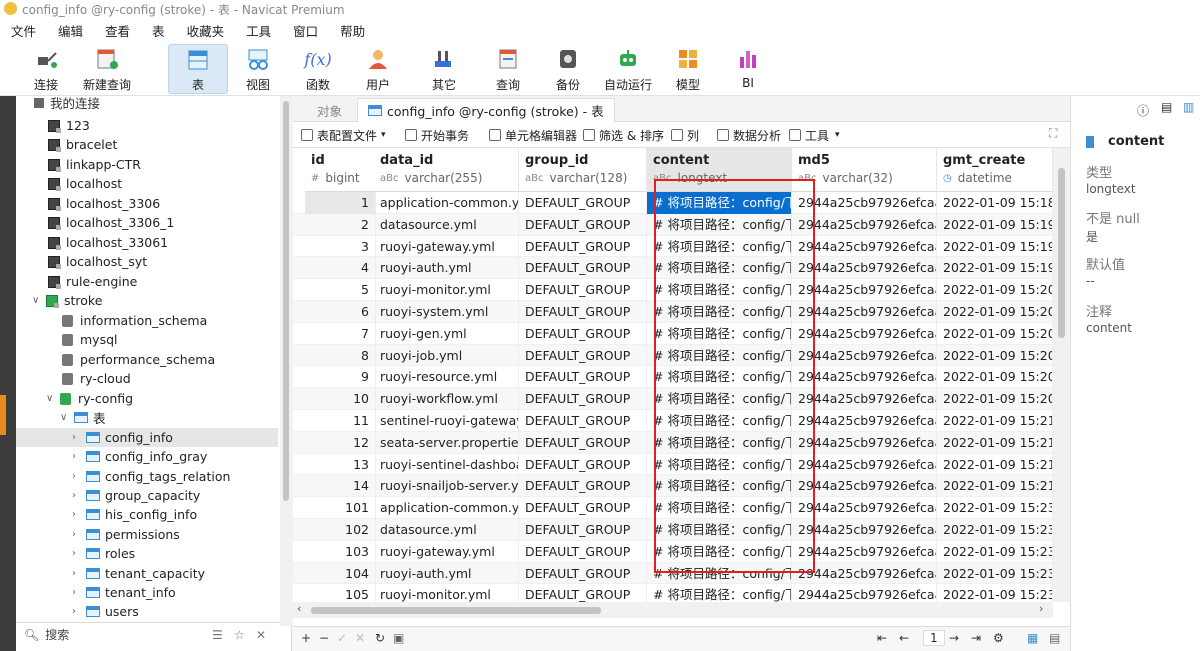 The width and height of the screenshot is (1200, 651). Describe the element at coordinates (954, 638) in the screenshot. I see `next-page-icon: →` at that location.